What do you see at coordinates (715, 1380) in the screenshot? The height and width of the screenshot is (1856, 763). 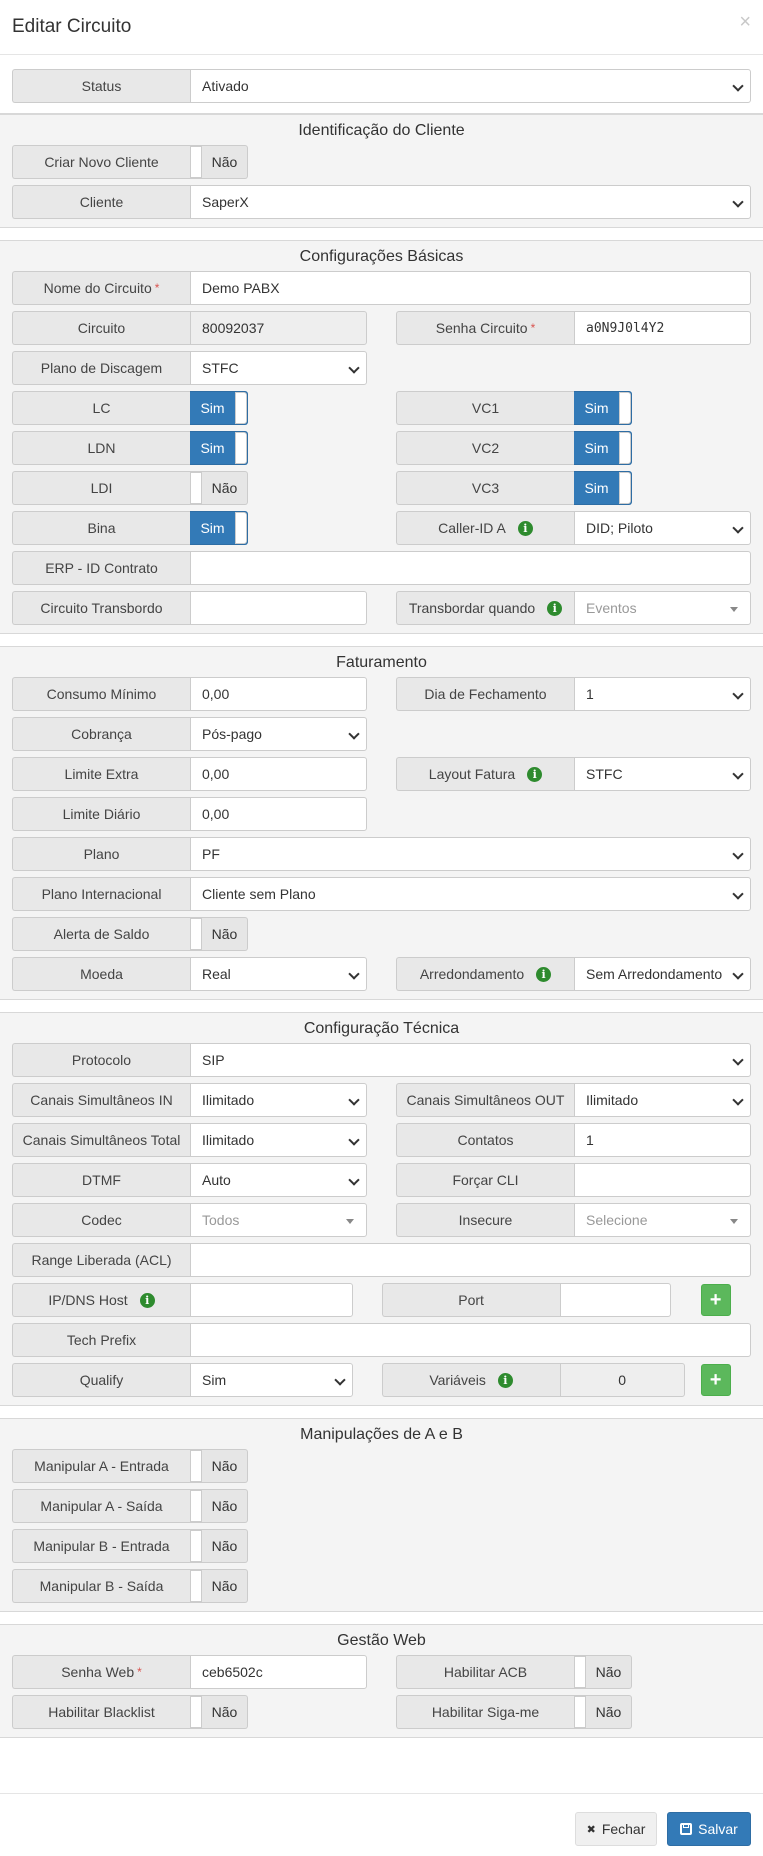 I see `add-variable-button: +` at bounding box center [715, 1380].